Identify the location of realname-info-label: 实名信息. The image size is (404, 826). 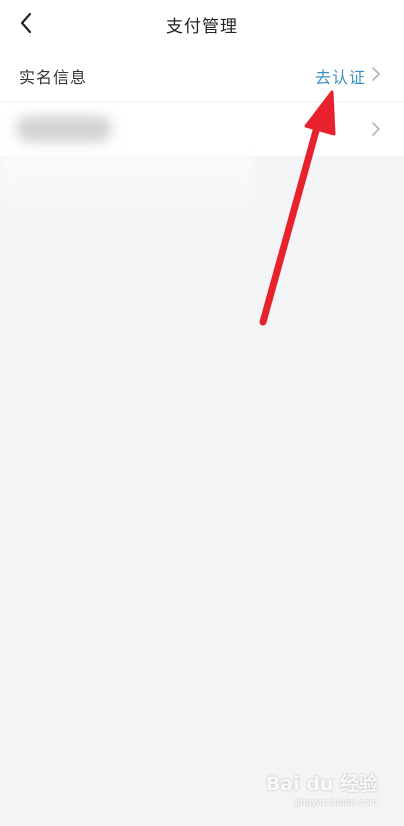
(53, 77).